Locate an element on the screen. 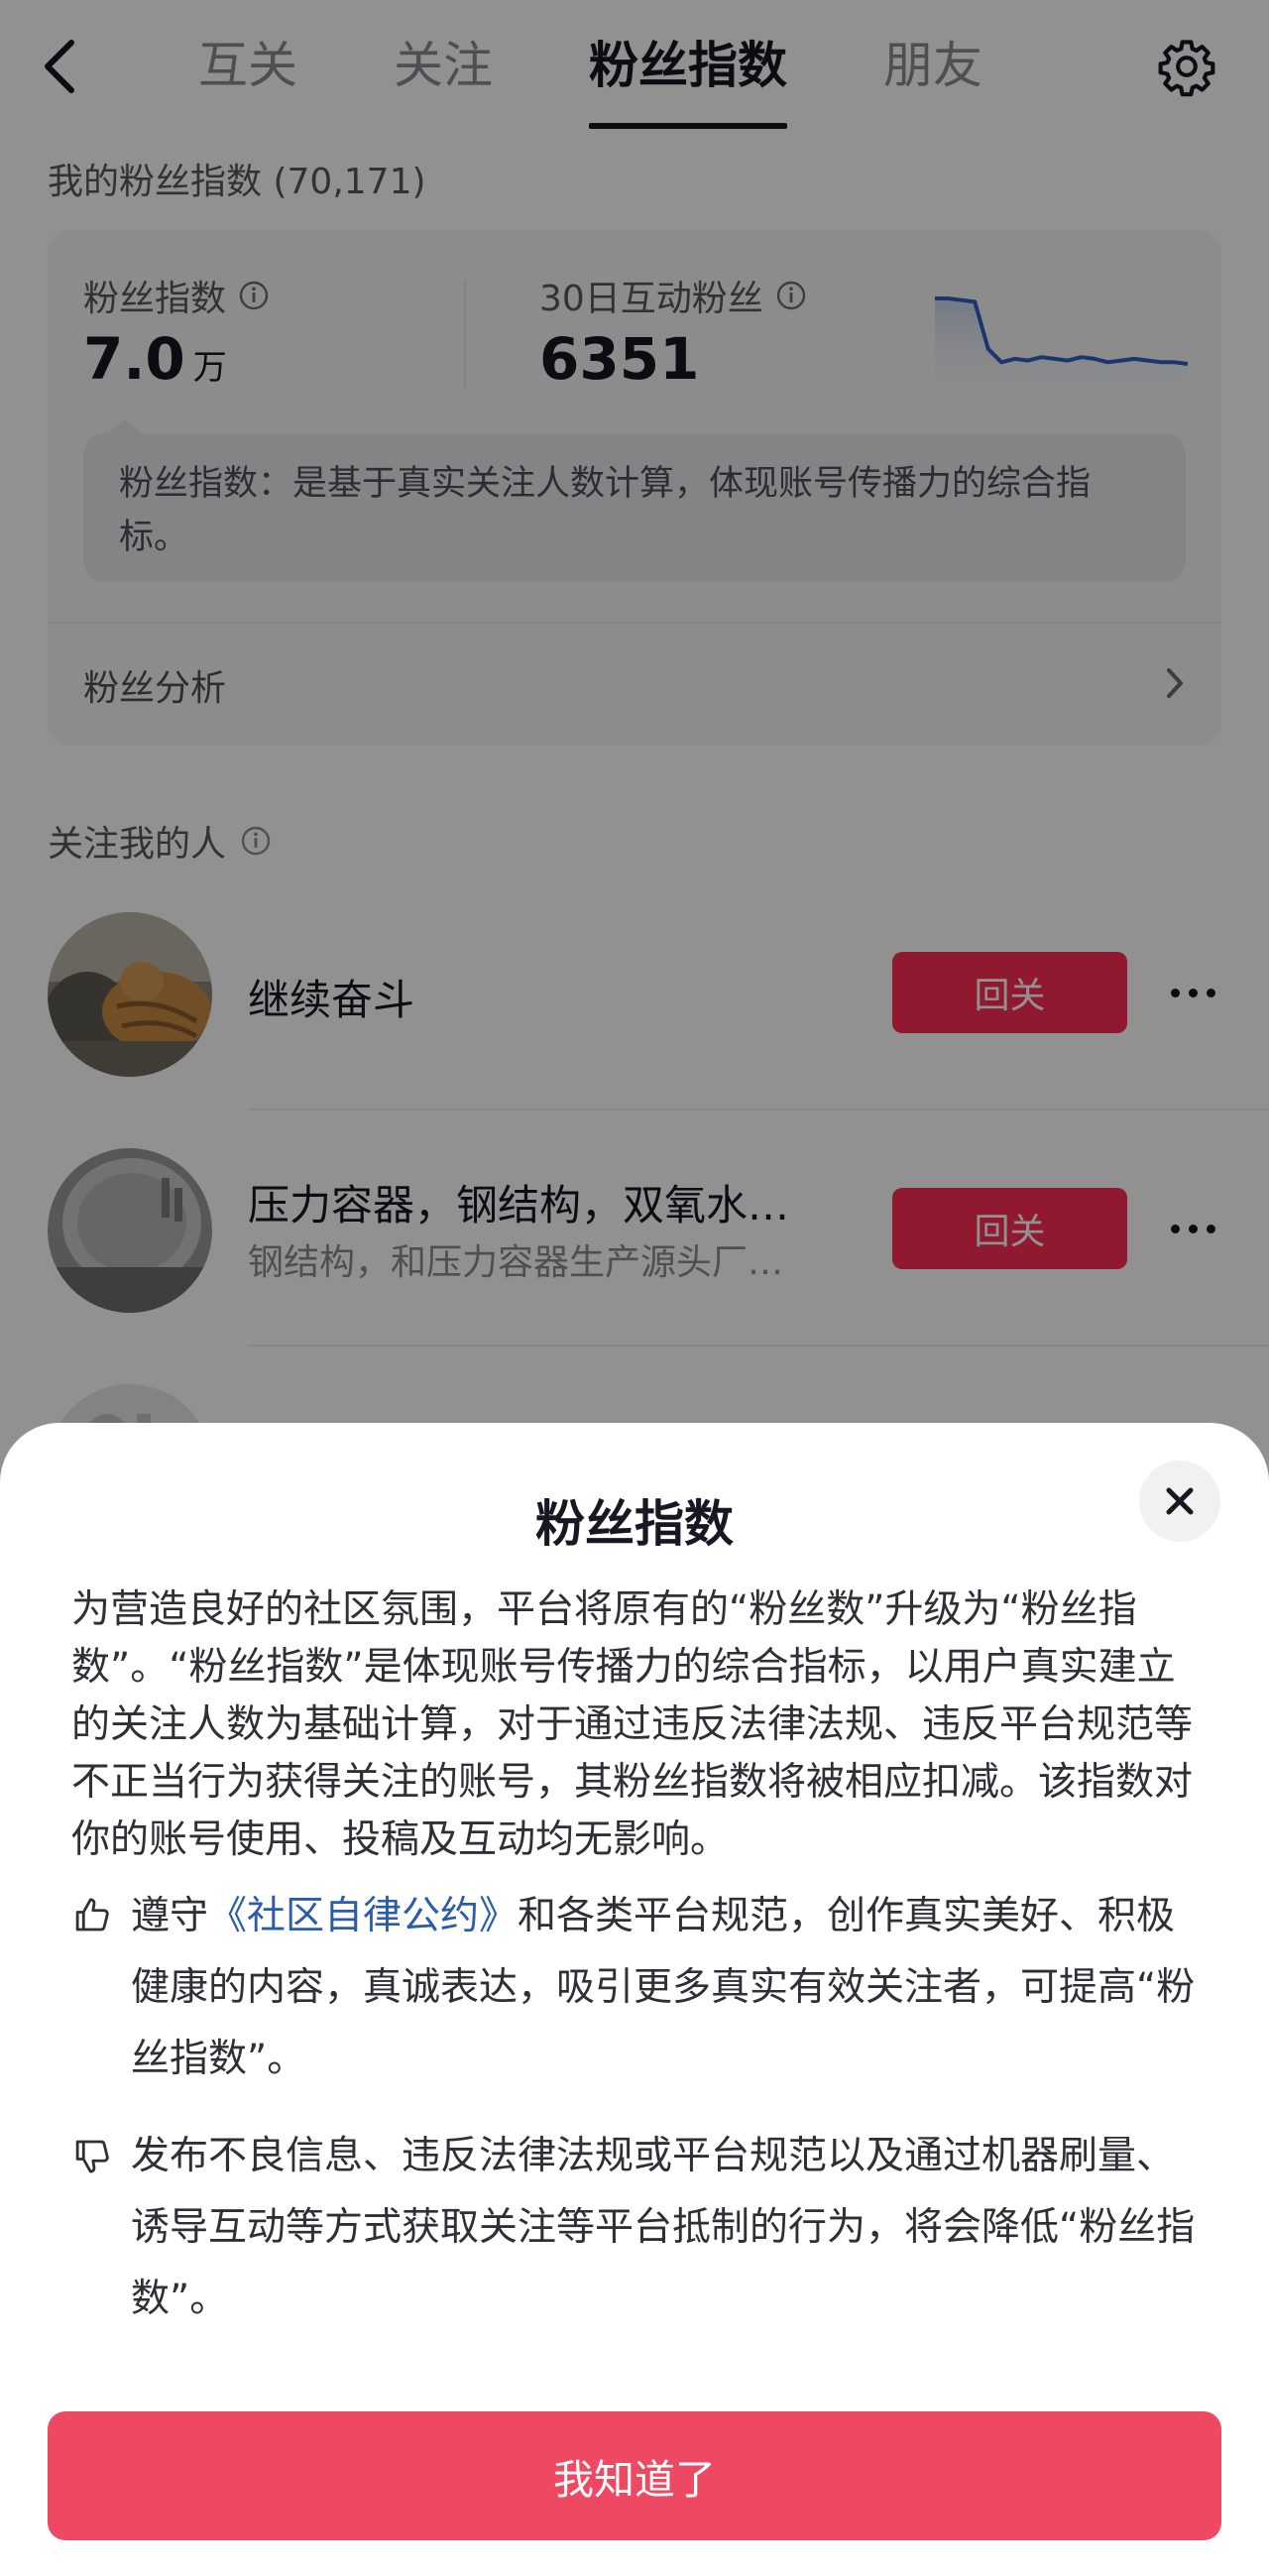 Image resolution: width=1269 pixels, height=2576 pixels. close-icon is located at coordinates (1180, 1501).